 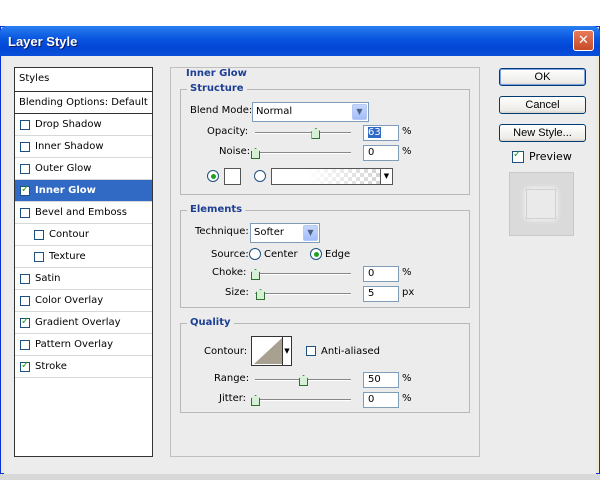 I want to click on style-item-gradient-overlay: Gradient Overlay, so click(x=83, y=323).